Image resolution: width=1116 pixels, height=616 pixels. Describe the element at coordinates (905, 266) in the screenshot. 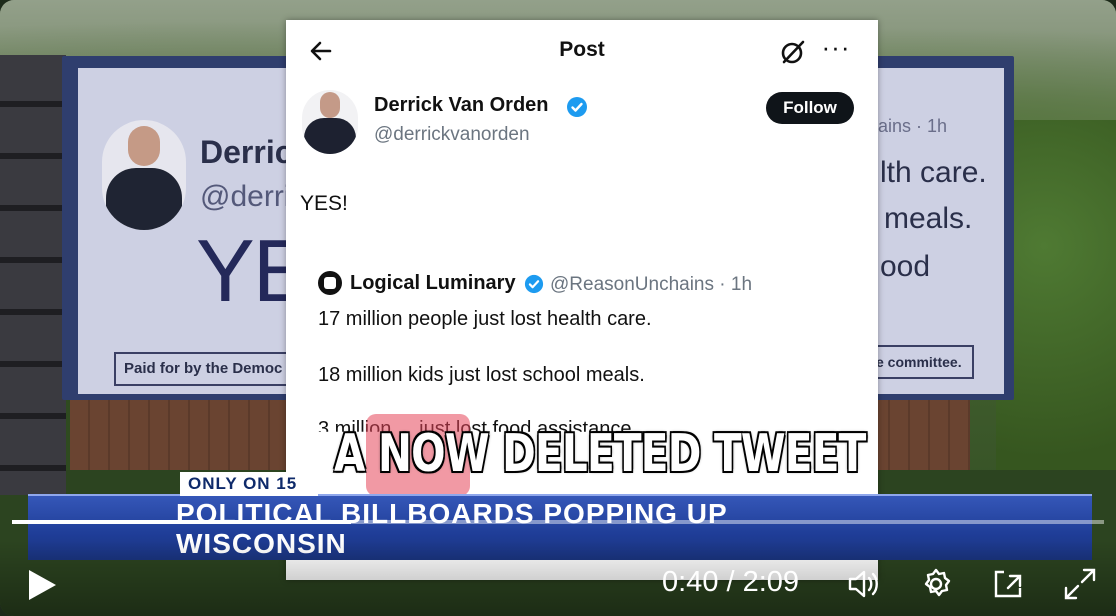

I see `billboard-right-line3: ood` at that location.